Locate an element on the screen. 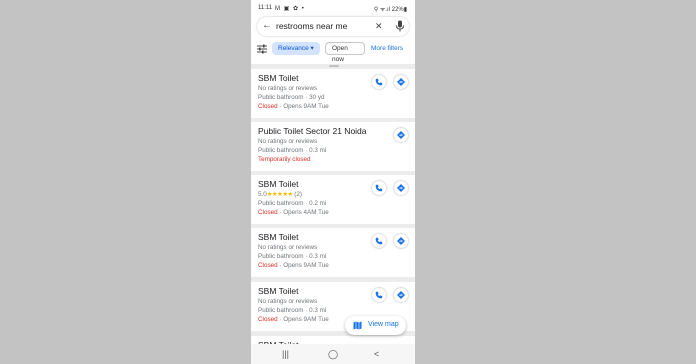 The width and height of the screenshot is (696, 364). opening-time: · Opens 4AM Tue is located at coordinates (303, 212).